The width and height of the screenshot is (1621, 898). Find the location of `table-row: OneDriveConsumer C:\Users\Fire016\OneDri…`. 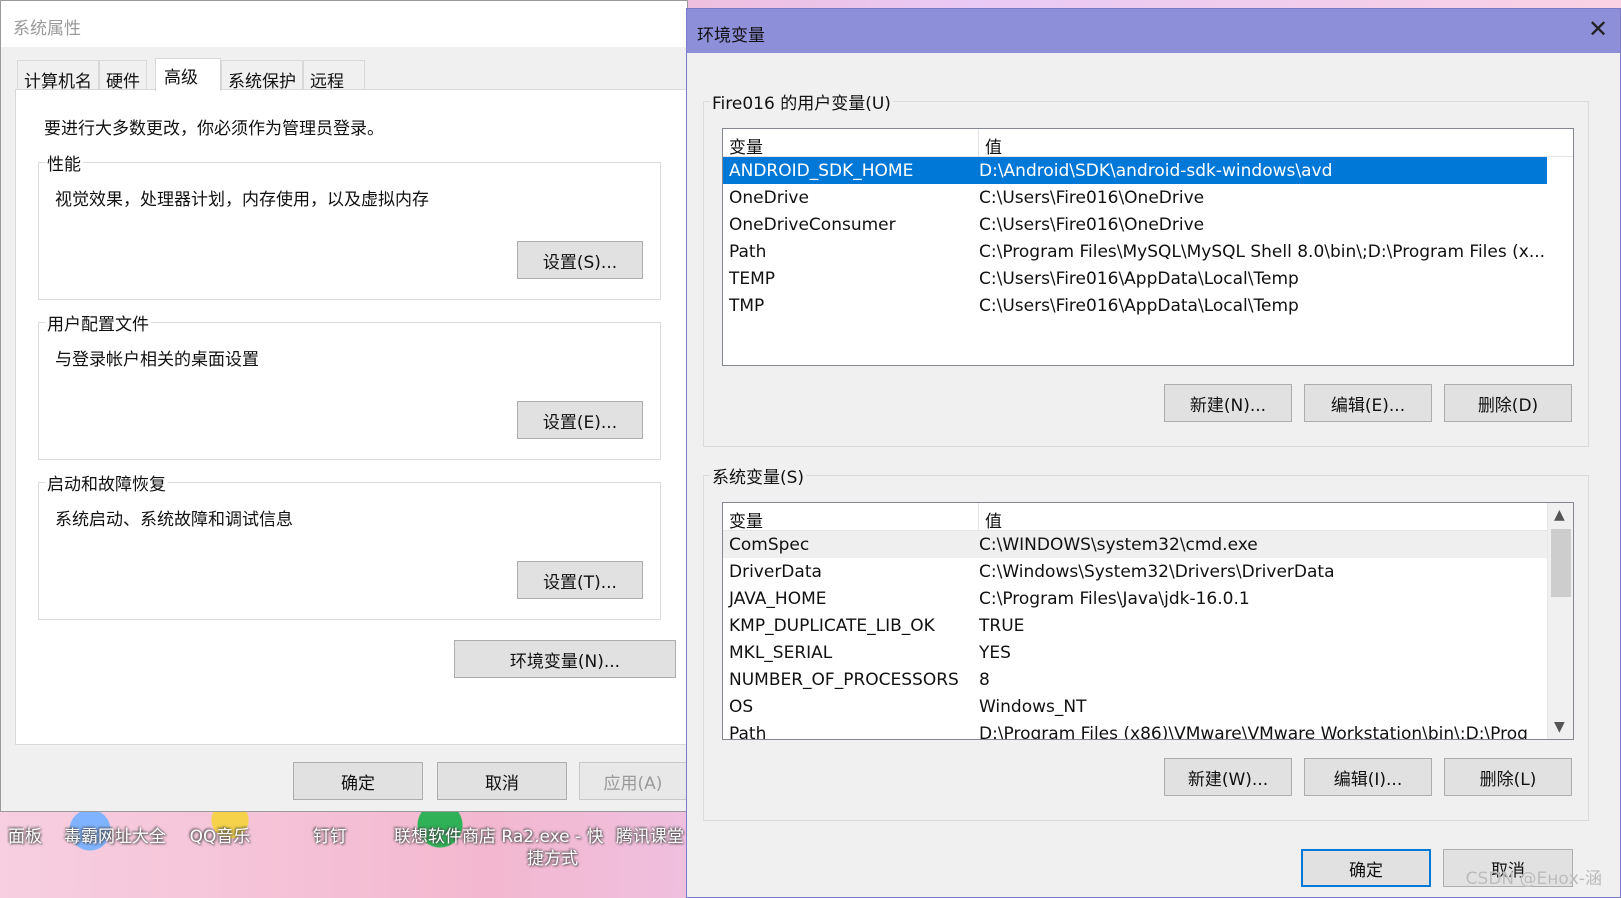

table-row: OneDriveConsumer C:\Users\Fire016\OneDri… is located at coordinates (1148, 224).